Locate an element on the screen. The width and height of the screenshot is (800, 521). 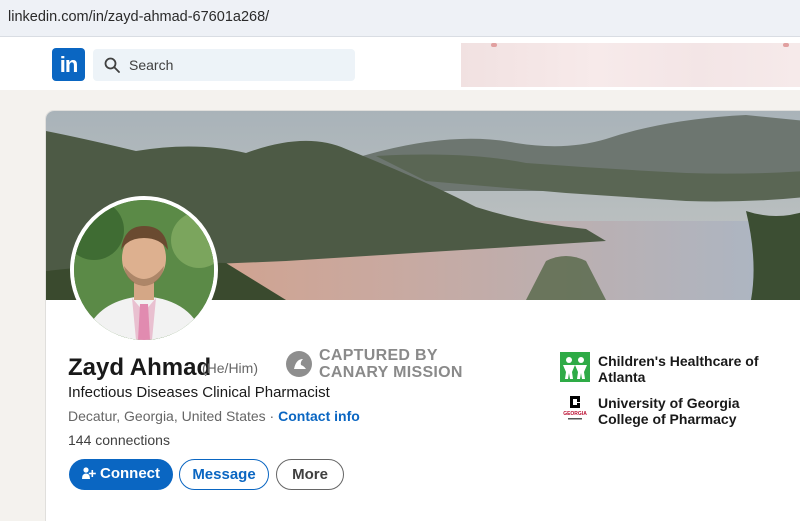
watermark-line-2: CANARY MISSION is located at coordinates (391, 372).